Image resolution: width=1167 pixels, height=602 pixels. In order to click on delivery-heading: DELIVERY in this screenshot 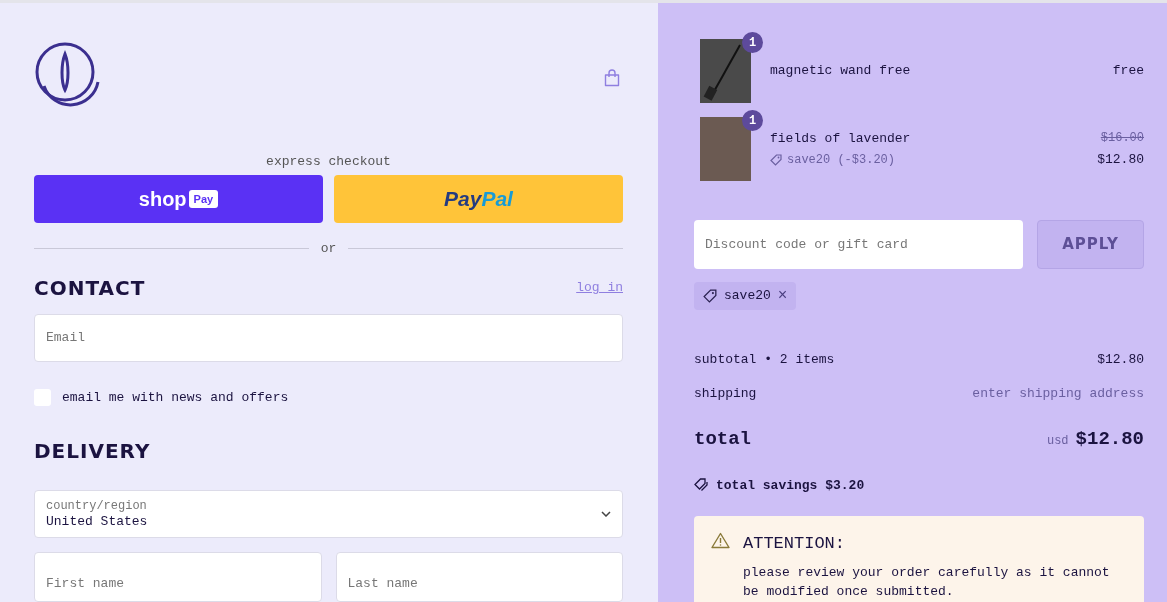, I will do `click(93, 452)`.